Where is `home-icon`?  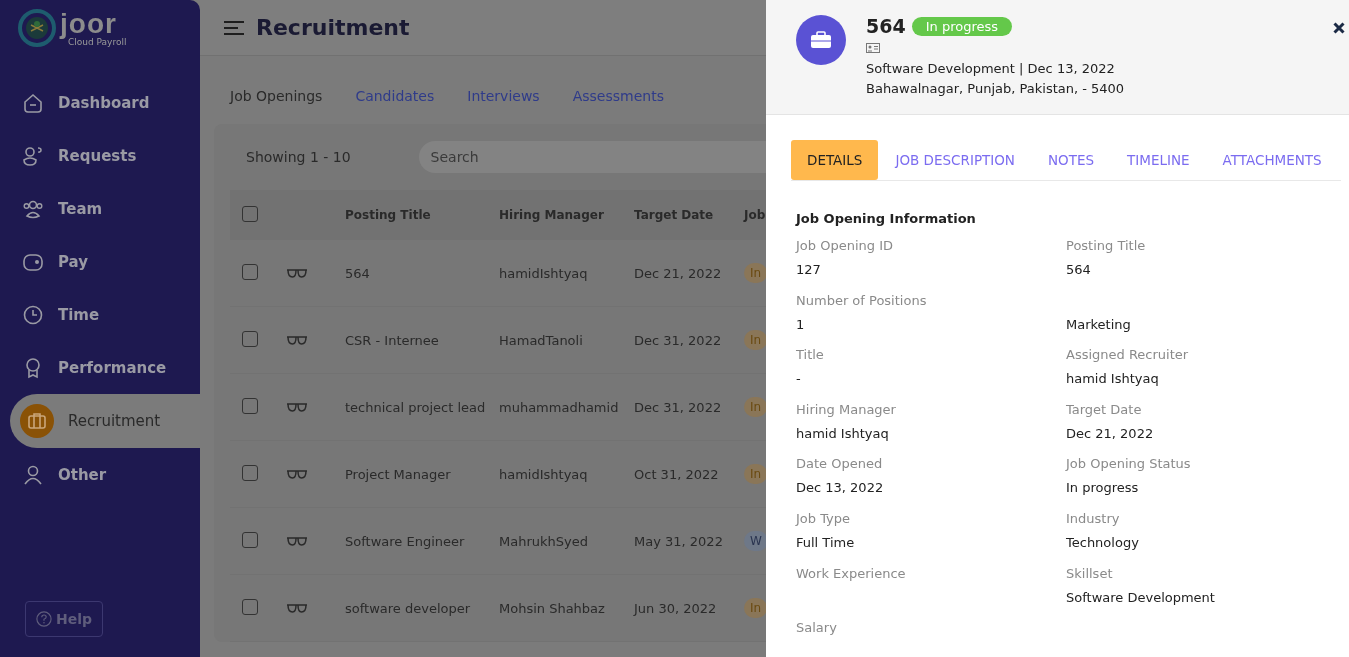 home-icon is located at coordinates (33, 102).